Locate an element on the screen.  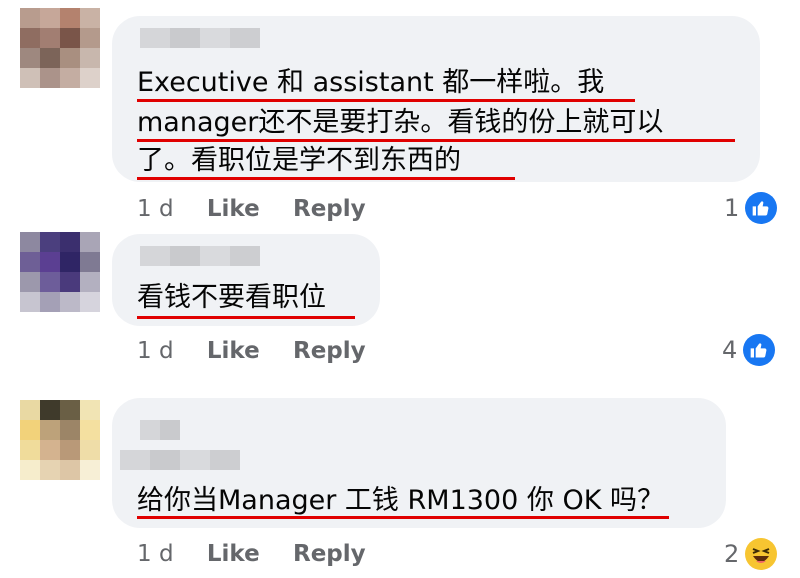
reaction-summary: 4 is located at coordinates (749, 350).